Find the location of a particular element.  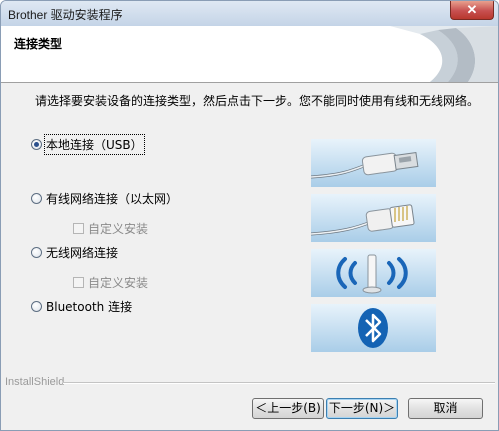

next-button: 下一步(N)＞ is located at coordinates (362, 408).